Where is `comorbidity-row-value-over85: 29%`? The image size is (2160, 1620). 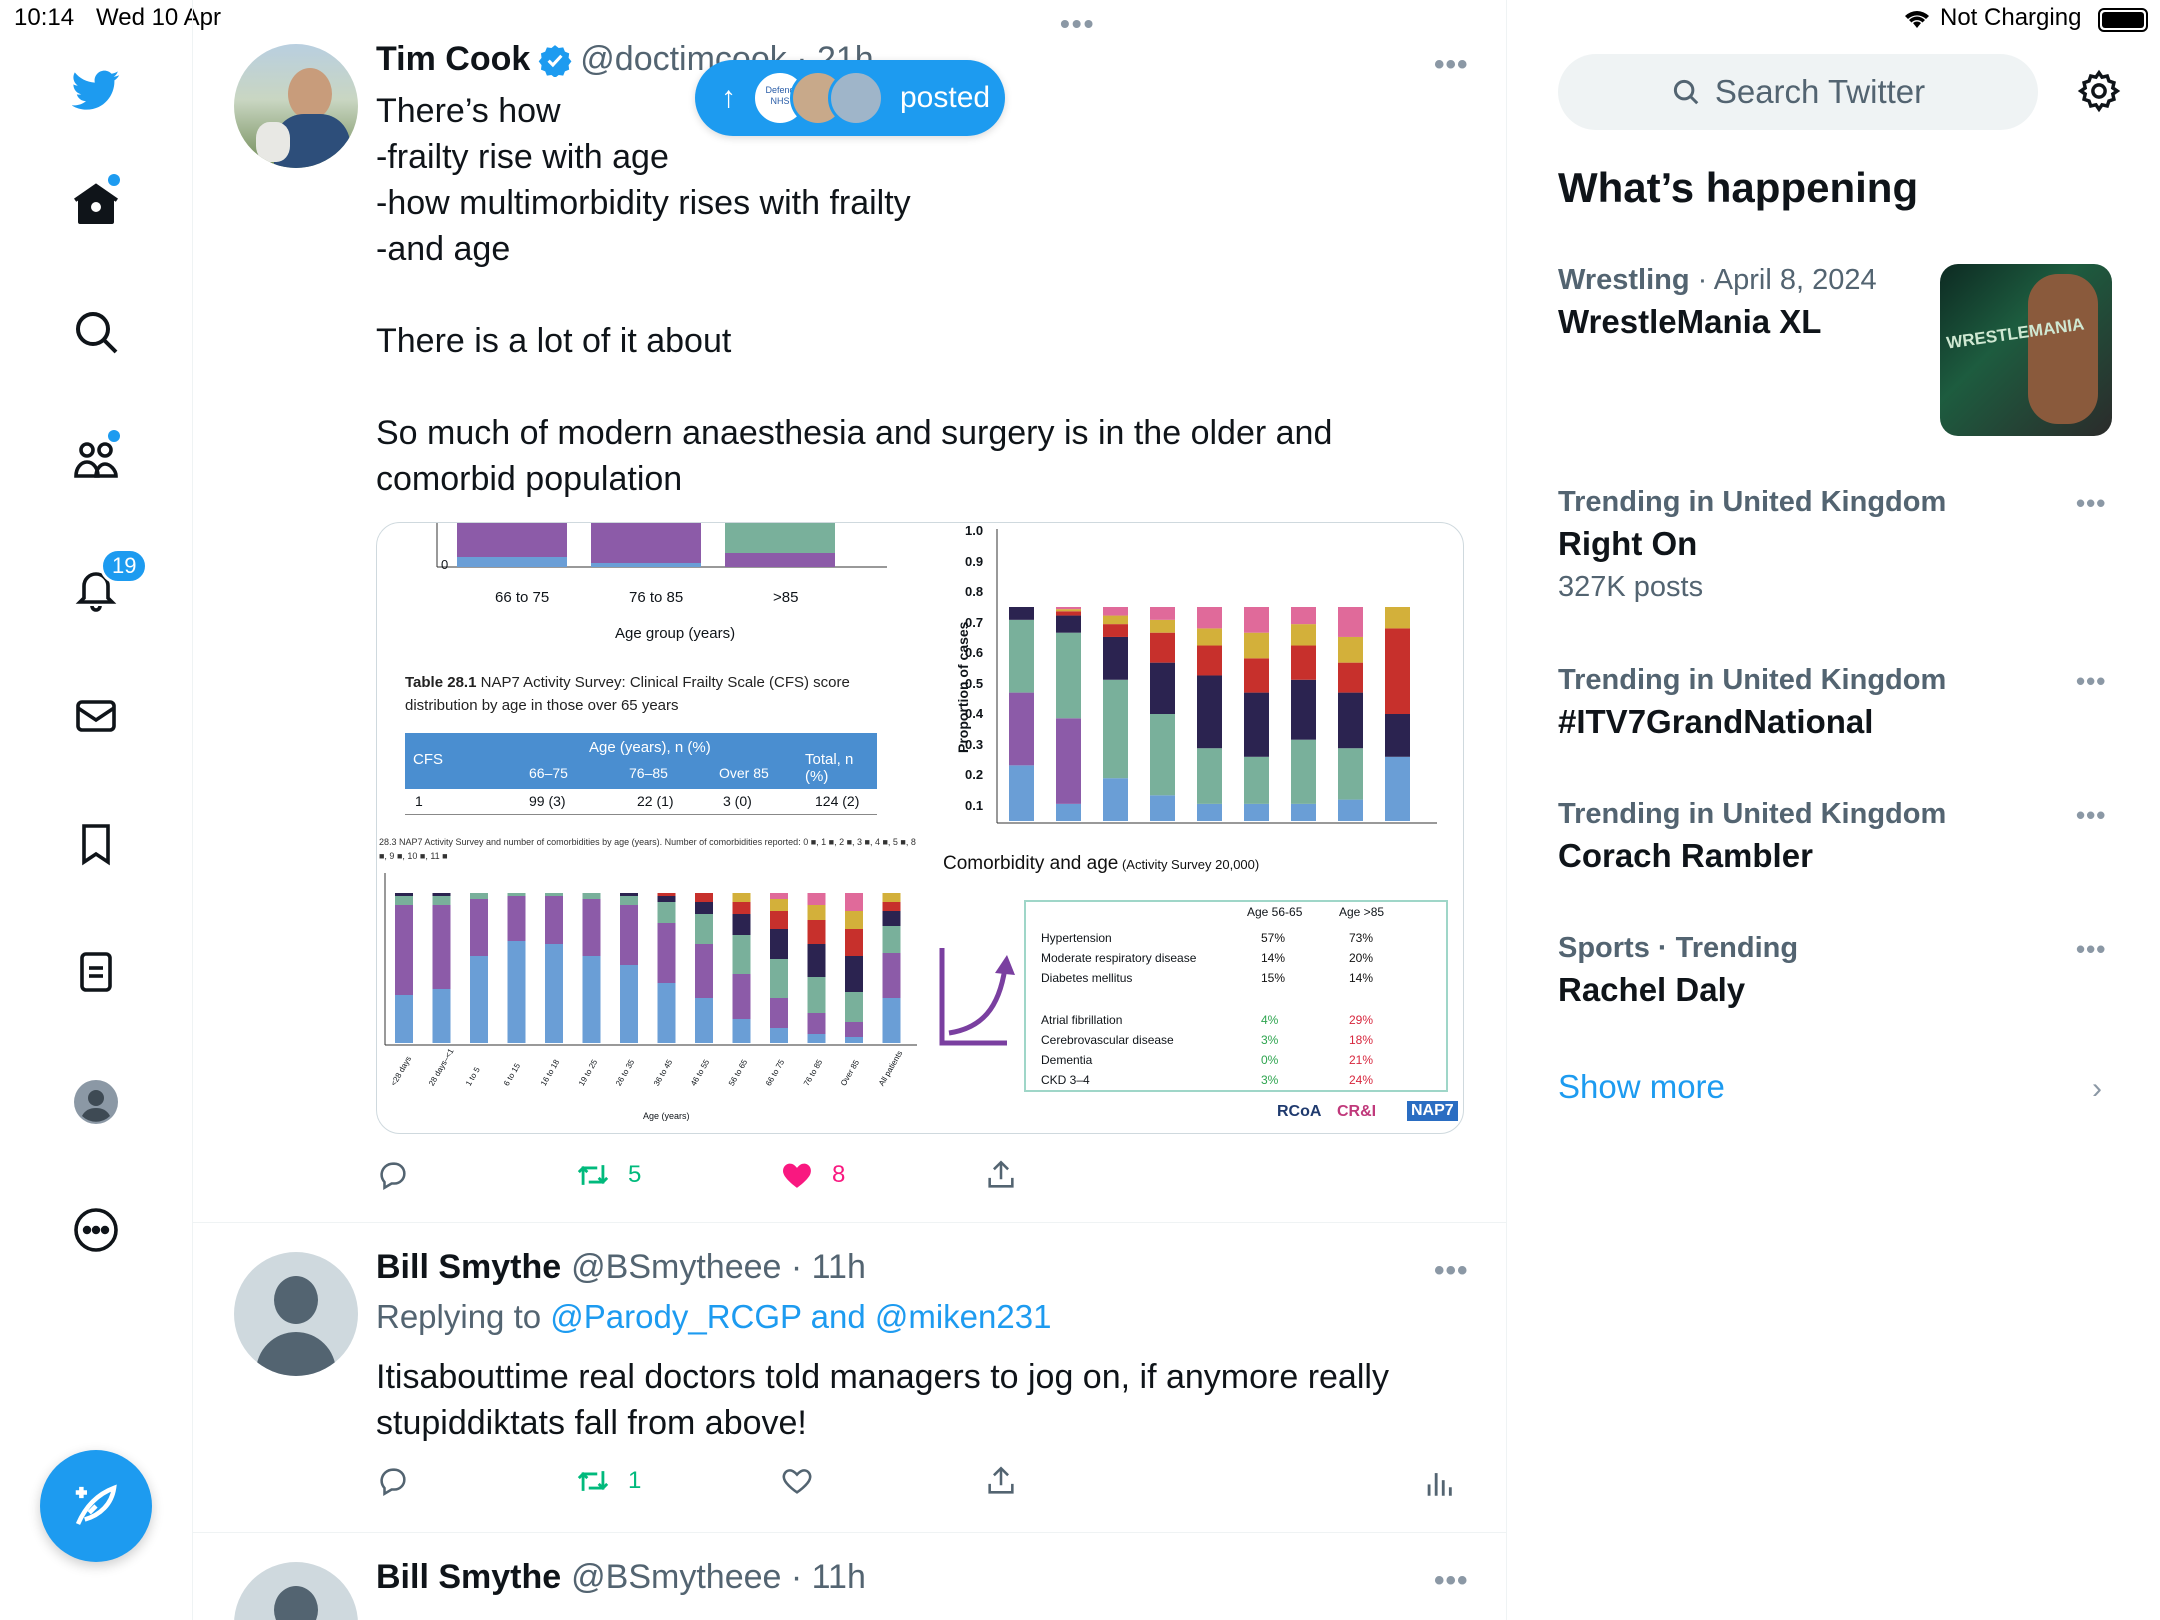
comorbidity-row-value-over85: 29% is located at coordinates (1361, 1020).